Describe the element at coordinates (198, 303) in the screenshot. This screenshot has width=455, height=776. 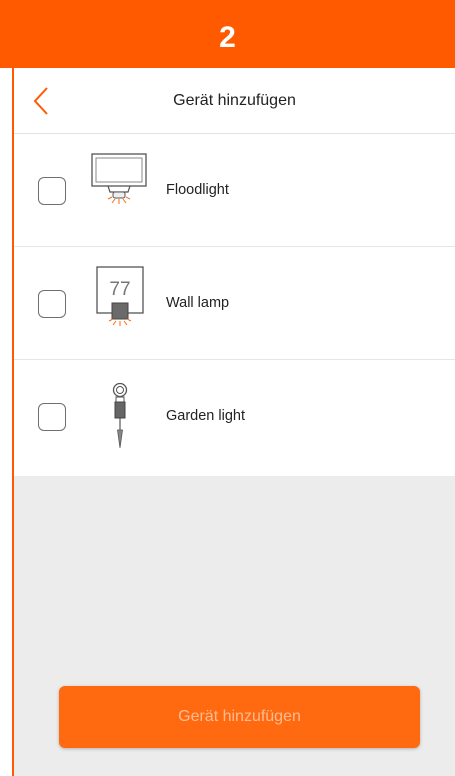
I see `device-label: Wall lamp` at that location.